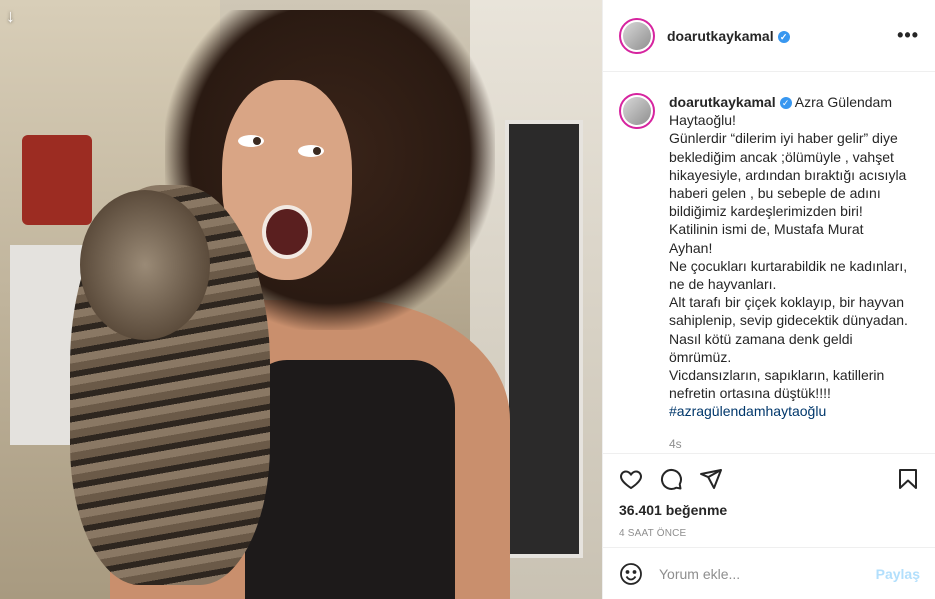  Describe the element at coordinates (777, 375) in the screenshot. I see `caption-line: Vicdansızların, sapıkların, katillerin` at that location.